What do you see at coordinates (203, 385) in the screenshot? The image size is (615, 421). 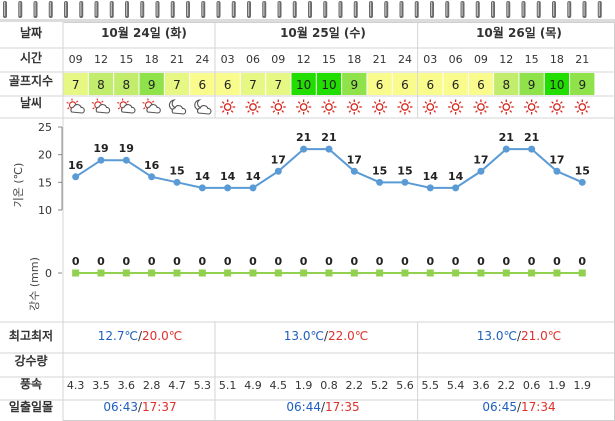 I see `wind-speed-cell: 5.3` at bounding box center [203, 385].